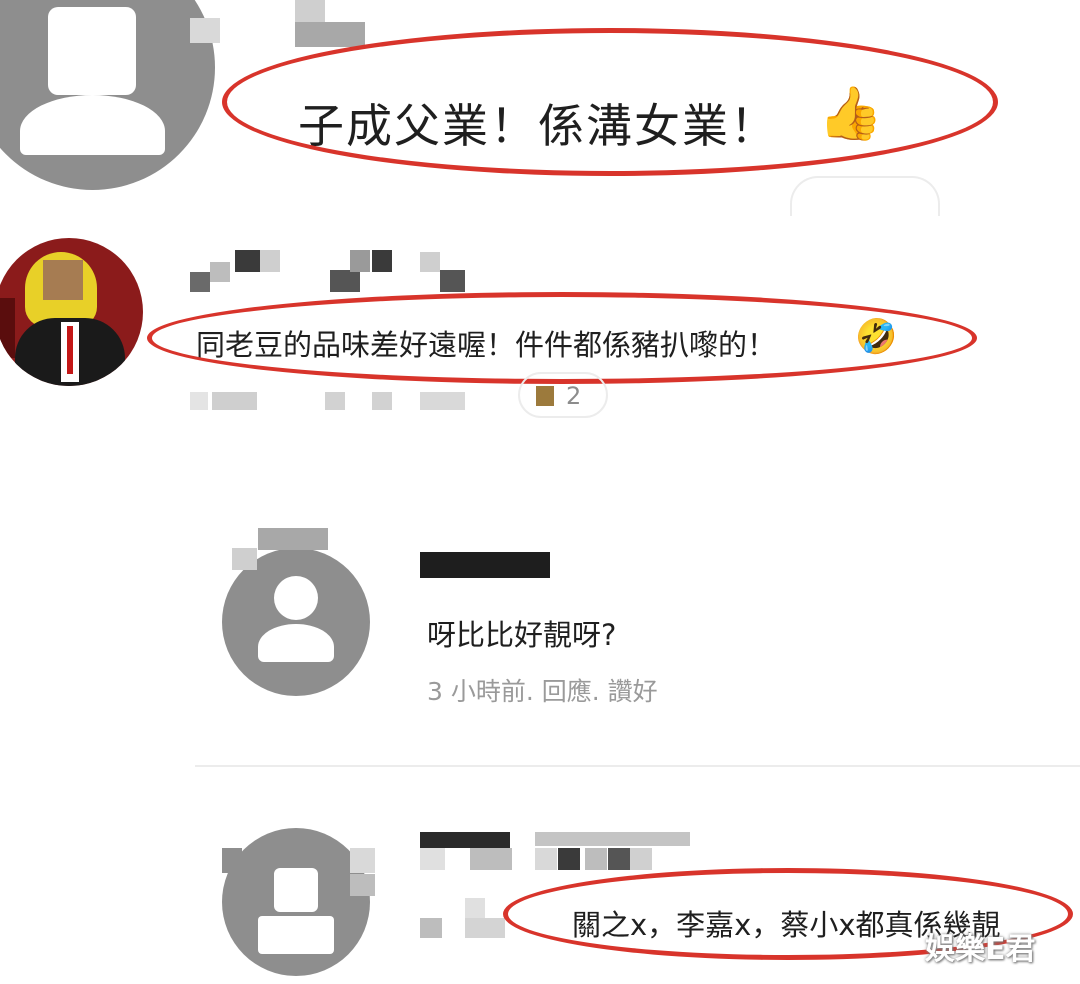  Describe the element at coordinates (522, 635) in the screenshot. I see `reply-text: 呀比比好靚呀?` at that location.